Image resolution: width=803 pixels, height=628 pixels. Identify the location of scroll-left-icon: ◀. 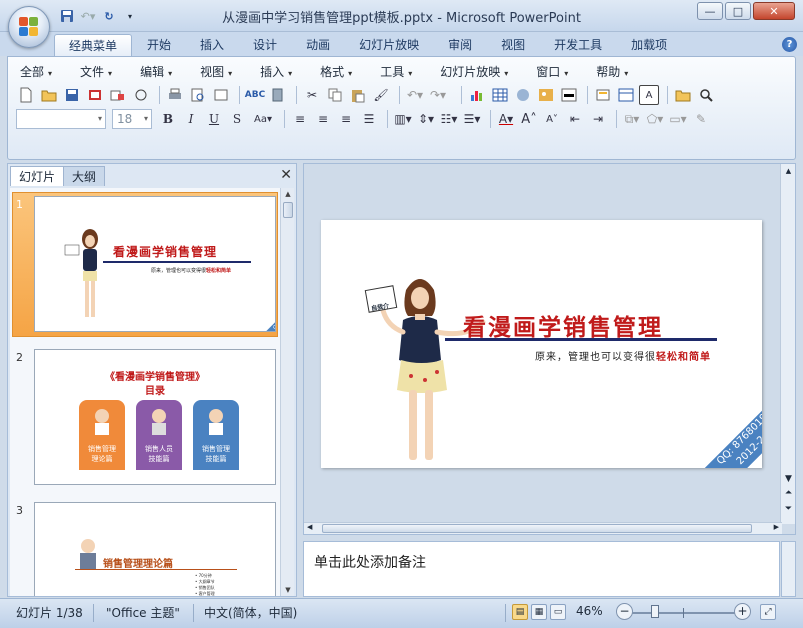
(309, 527).